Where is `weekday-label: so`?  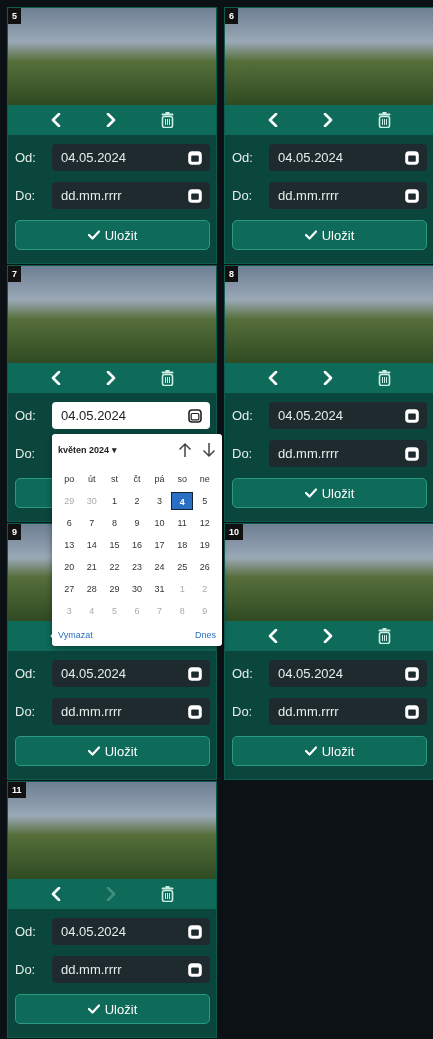
weekday-label: so is located at coordinates (182, 479).